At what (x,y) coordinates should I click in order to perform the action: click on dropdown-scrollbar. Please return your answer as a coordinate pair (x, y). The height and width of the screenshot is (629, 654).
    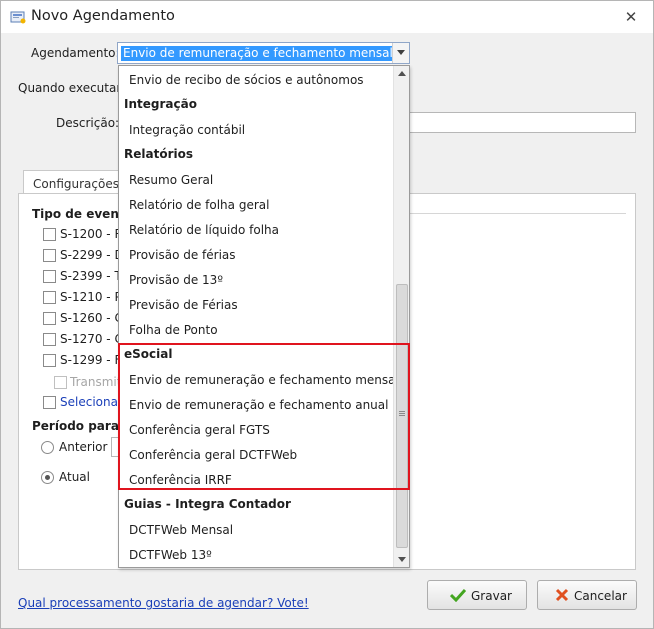
    Looking at the image, I should click on (401, 316).